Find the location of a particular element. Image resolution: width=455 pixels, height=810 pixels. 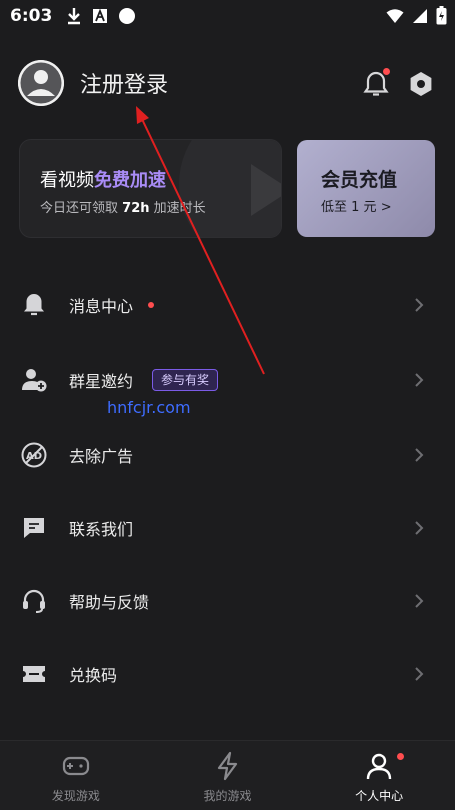

download-icon is located at coordinates (74, 16).